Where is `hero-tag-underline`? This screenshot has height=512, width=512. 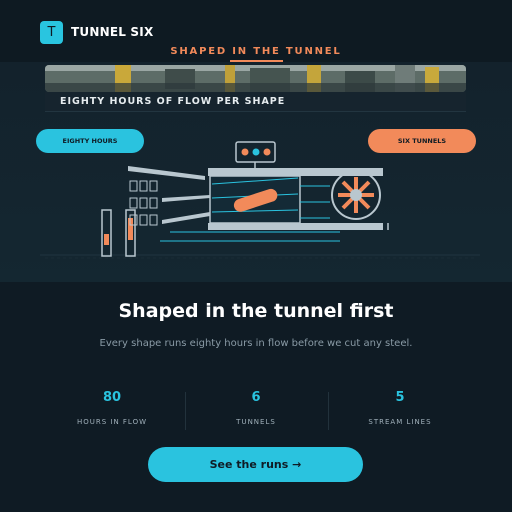
hero-tag-underline is located at coordinates (256, 61).